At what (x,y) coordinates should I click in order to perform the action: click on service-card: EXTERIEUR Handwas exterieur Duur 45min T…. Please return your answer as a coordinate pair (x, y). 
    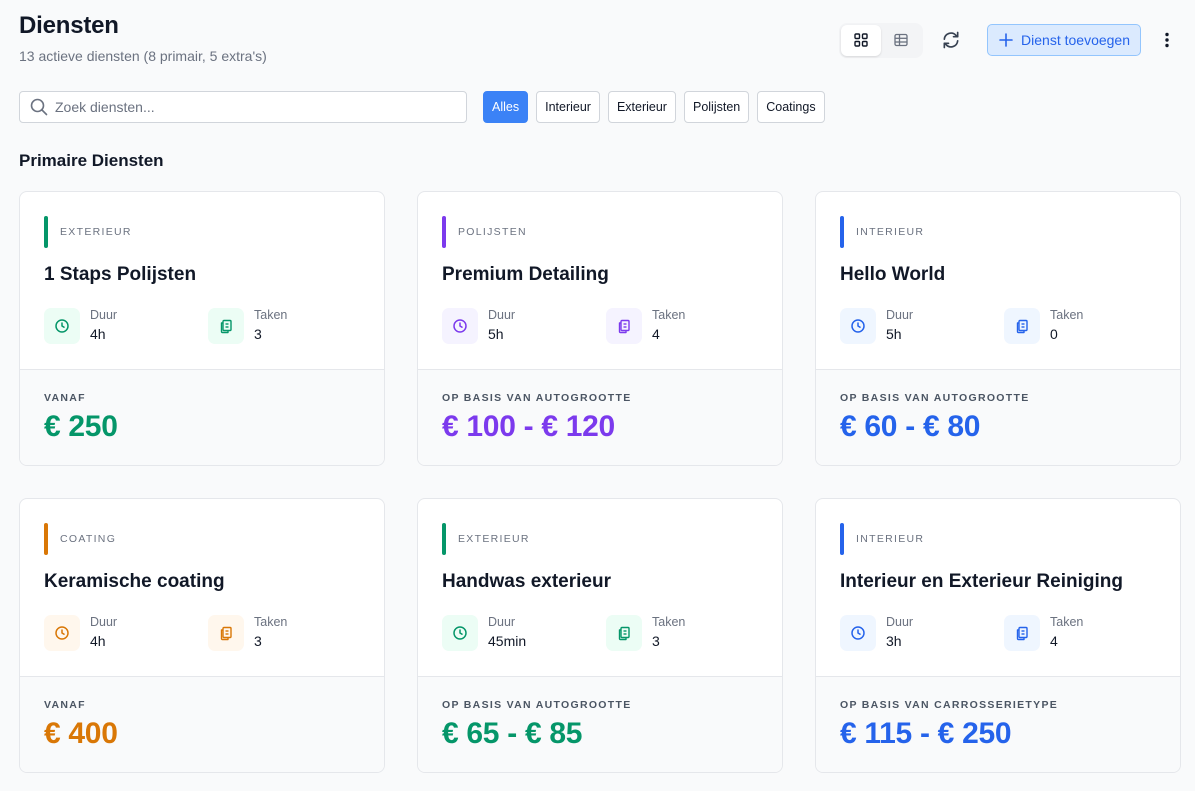
    Looking at the image, I should click on (600, 635).